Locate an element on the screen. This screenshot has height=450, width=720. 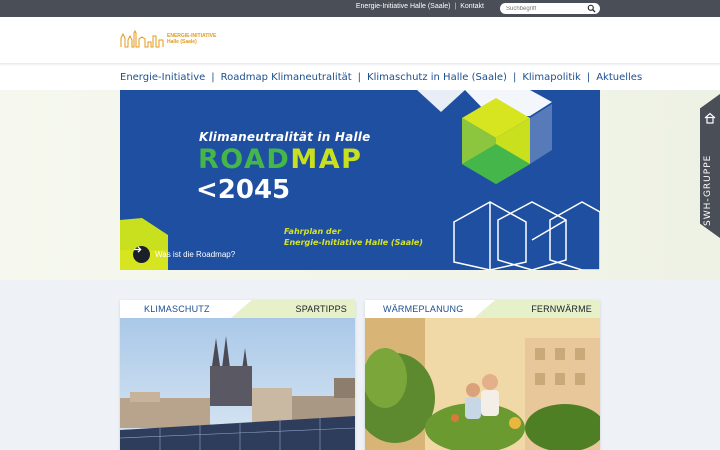
fahrplan-line-2: Energie-Initiative Halle (Saale) is located at coordinates (353, 242).